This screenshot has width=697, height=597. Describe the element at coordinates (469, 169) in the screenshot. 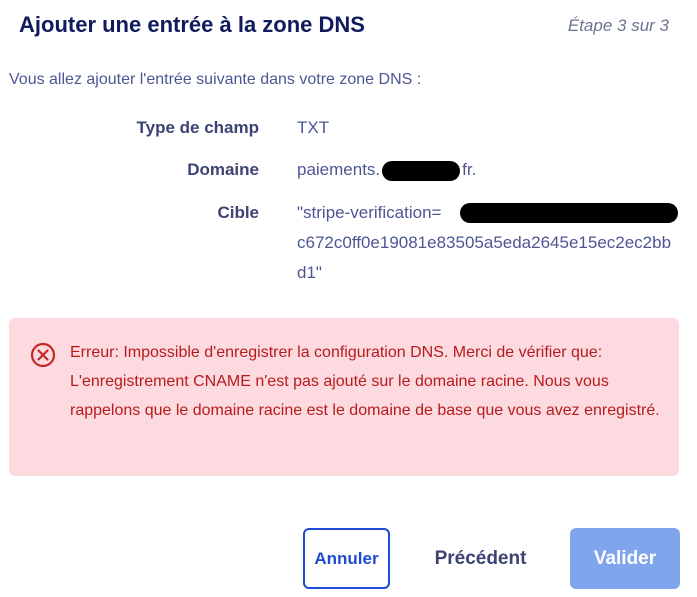

I see `domain-suffix: fr.` at that location.